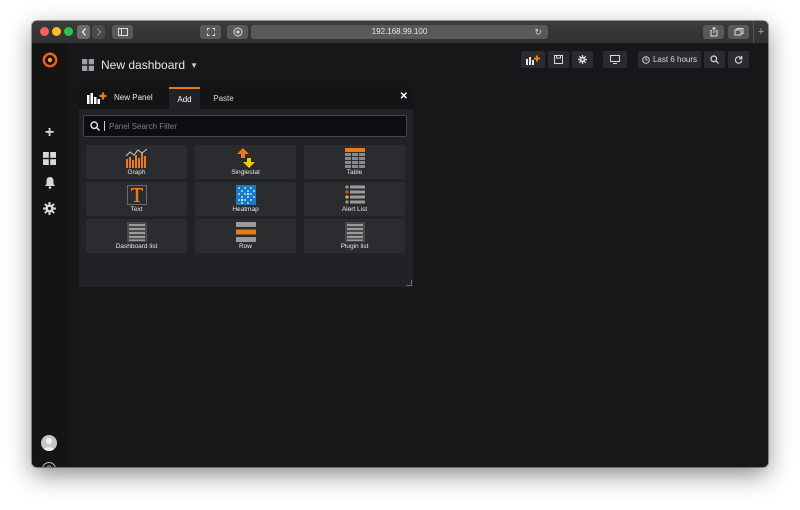 The image size is (800, 510). I want to click on forward-button, so click(98, 32).